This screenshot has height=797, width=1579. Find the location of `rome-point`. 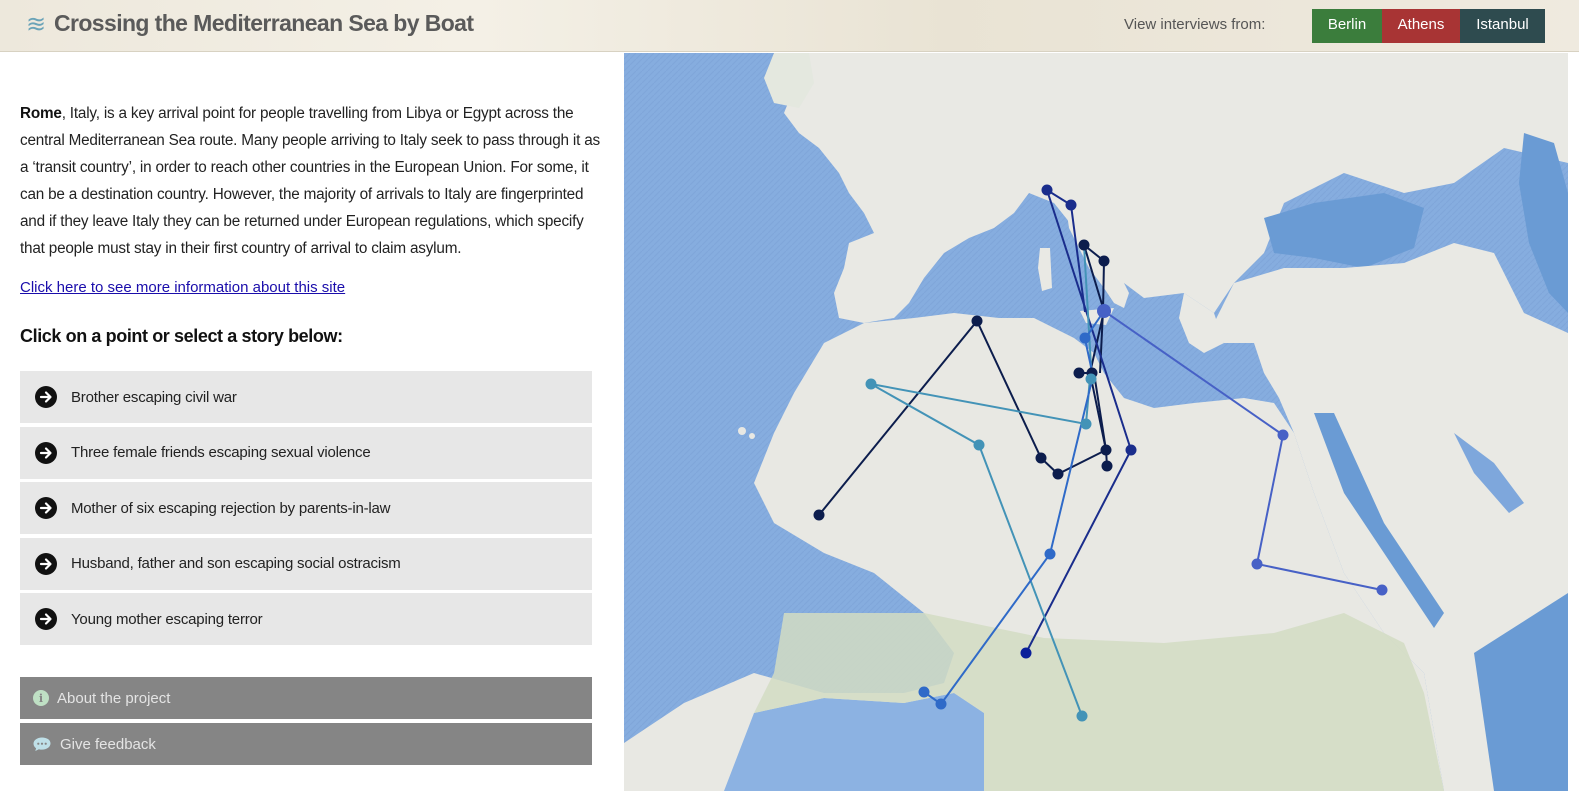

rome-point is located at coordinates (1104, 311).